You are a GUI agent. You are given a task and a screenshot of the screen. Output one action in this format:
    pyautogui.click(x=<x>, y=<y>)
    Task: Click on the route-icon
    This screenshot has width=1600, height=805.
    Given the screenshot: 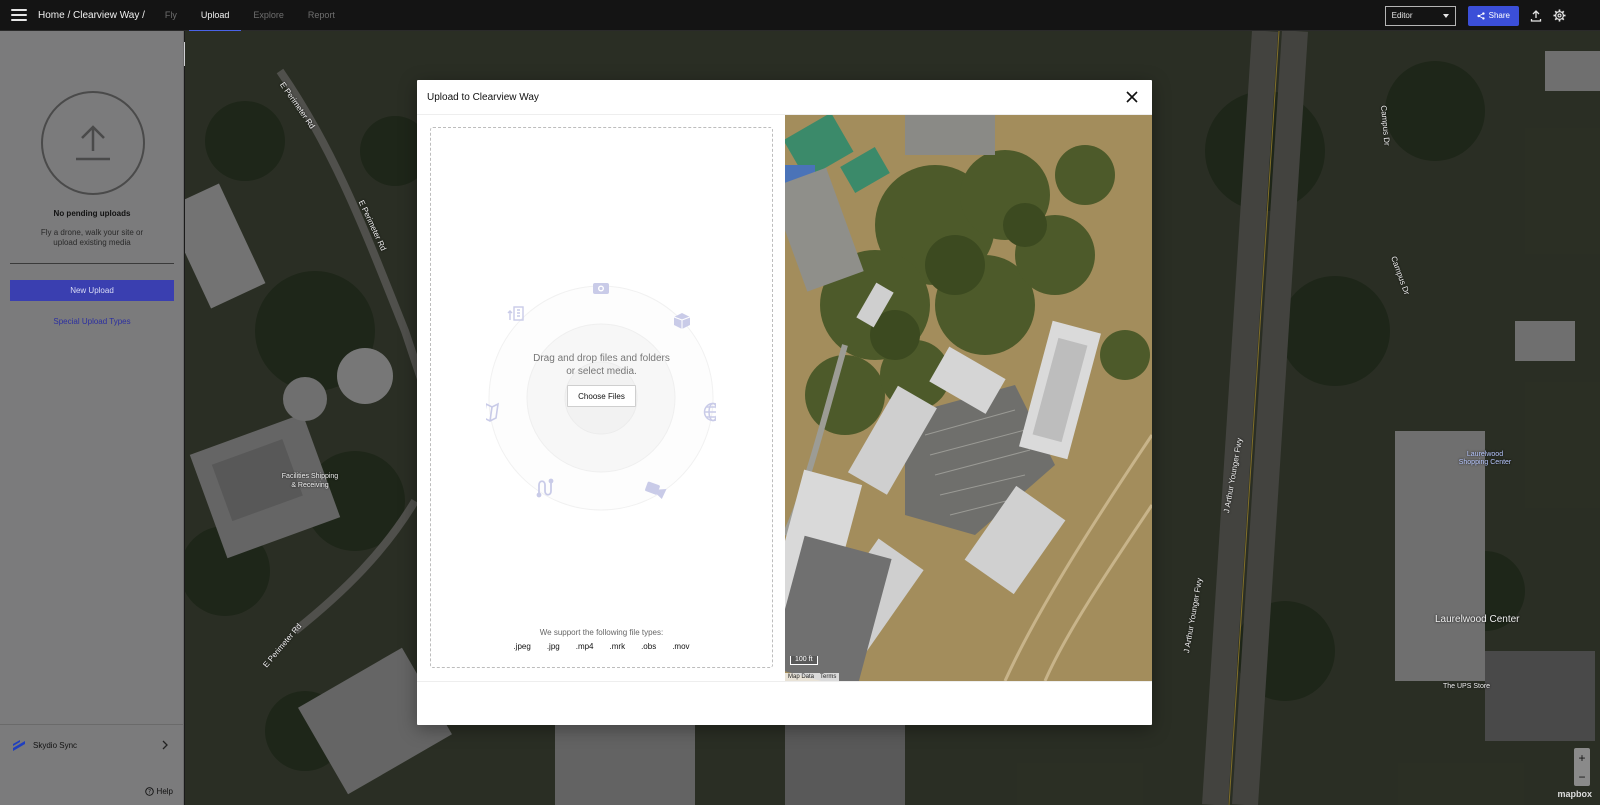 What is the action you would take?
    pyautogui.click(x=545, y=488)
    